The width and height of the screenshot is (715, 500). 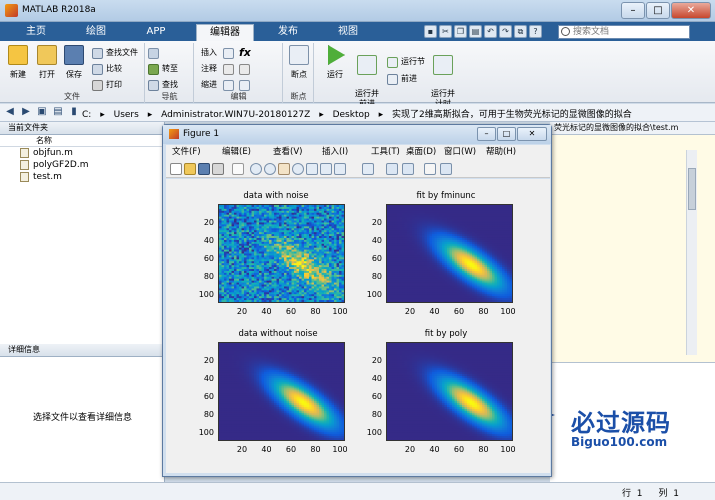 I want to click on tab-publish: 发布, so click(x=288, y=32).